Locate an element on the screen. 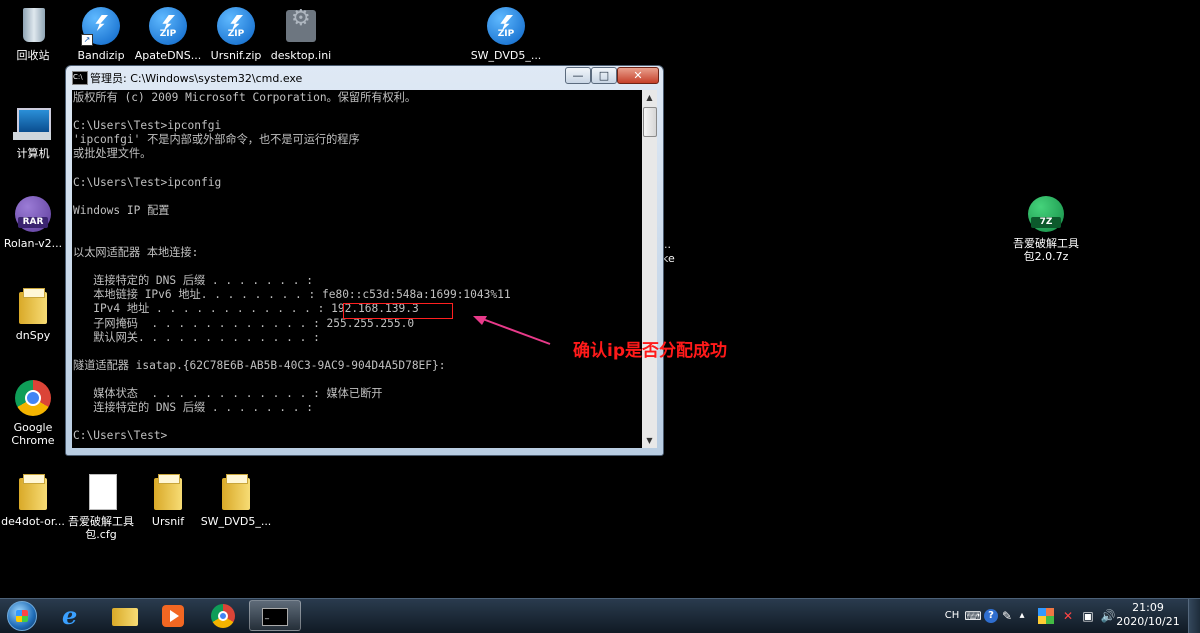  desktop-icon-google-chrome: Google Chrome is located at coordinates (35, 412).